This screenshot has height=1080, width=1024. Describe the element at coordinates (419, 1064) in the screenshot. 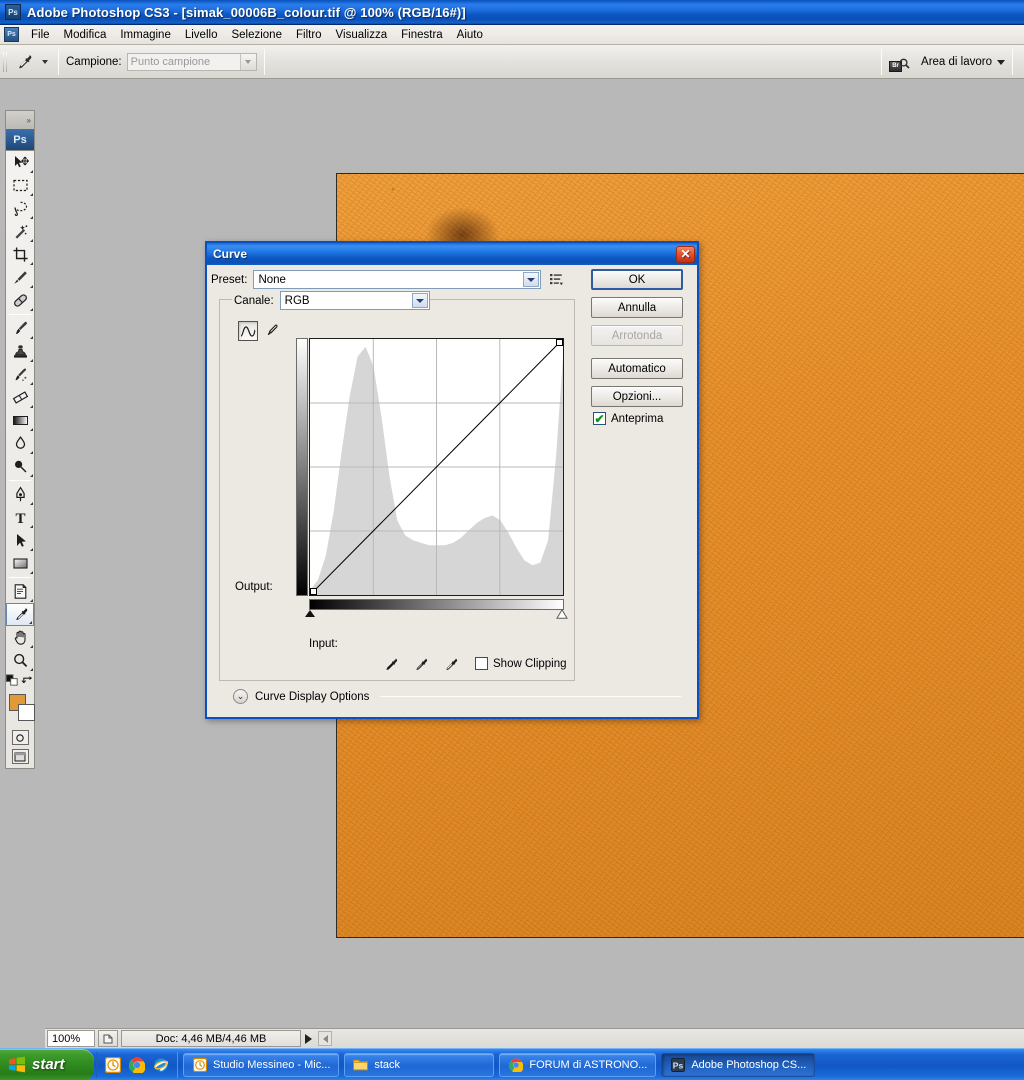

I see `task-stack: stack` at that location.